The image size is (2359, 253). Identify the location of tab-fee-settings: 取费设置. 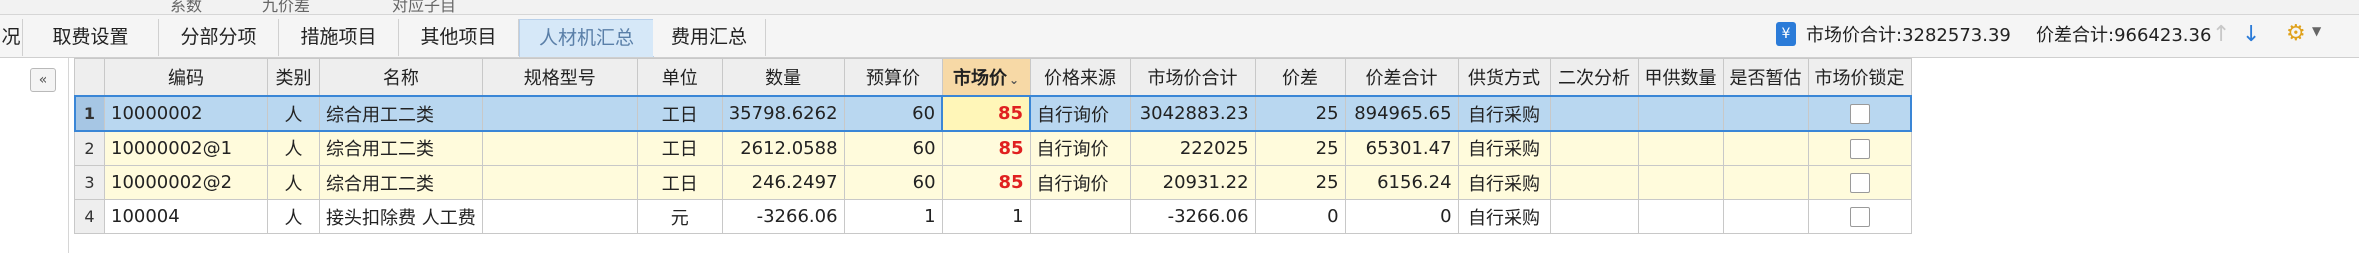
(91, 37).